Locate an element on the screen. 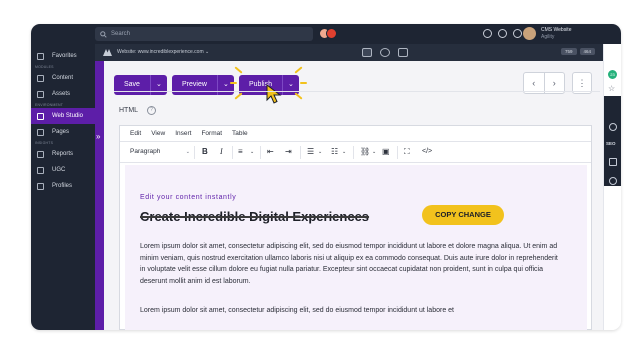  pages-icon is located at coordinates (40, 132).